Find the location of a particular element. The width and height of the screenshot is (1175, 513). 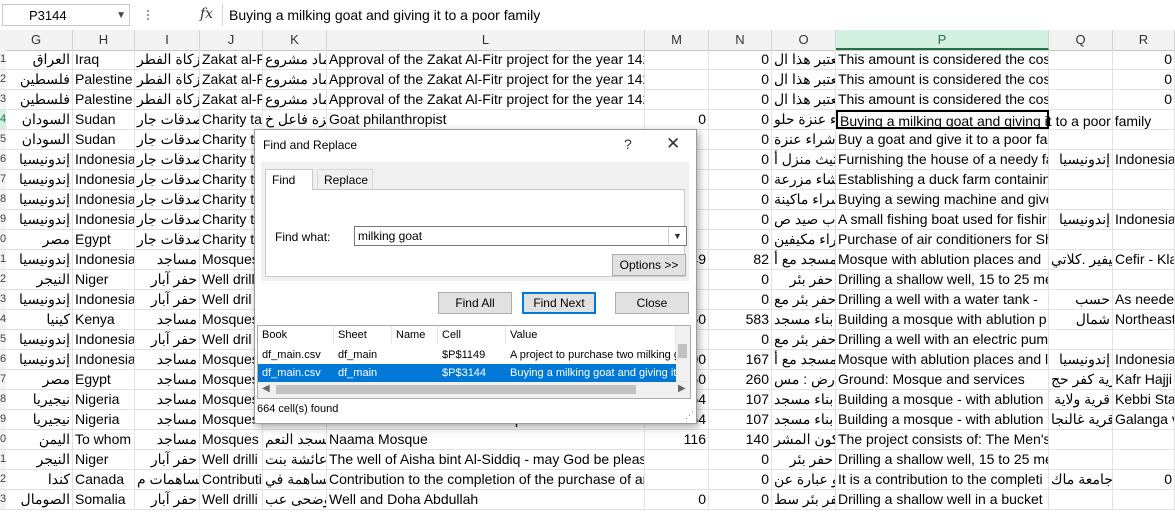

find-what-combobox: ▼ is located at coordinates (520, 236).